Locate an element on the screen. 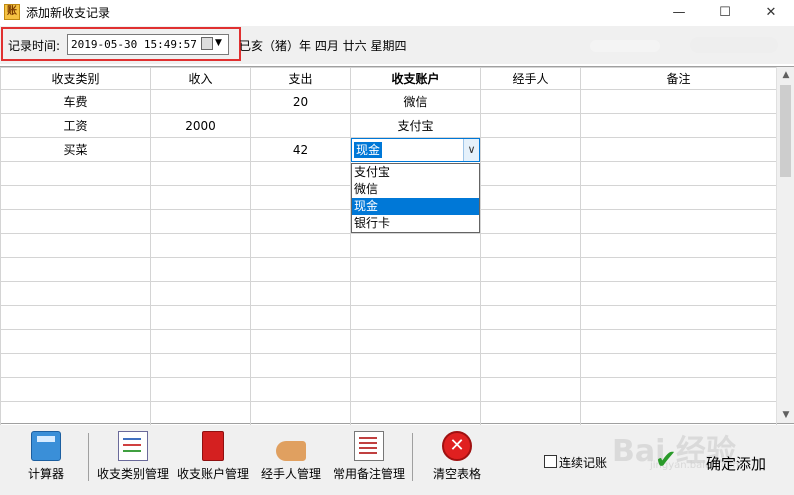 The width and height of the screenshot is (794, 495). calculator-label: 计算器 is located at coordinates (45, 474).